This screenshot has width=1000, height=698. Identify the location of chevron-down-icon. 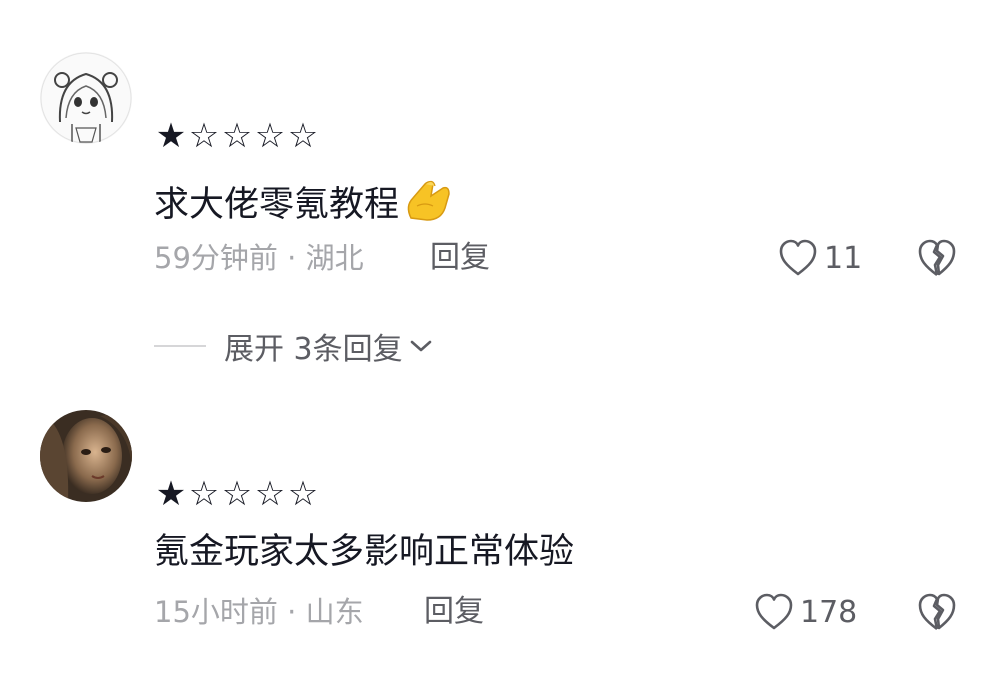
(420, 346).